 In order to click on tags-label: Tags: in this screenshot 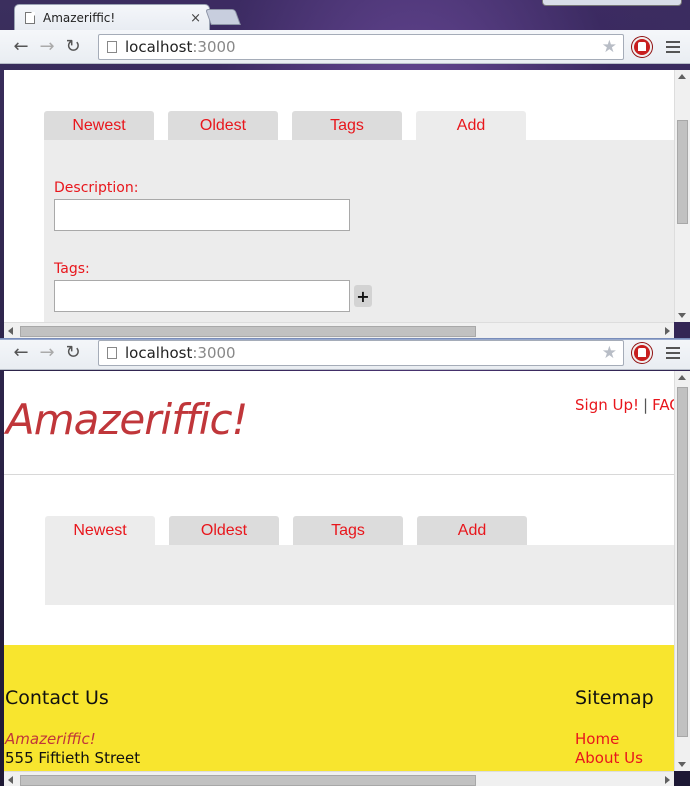, I will do `click(72, 269)`.